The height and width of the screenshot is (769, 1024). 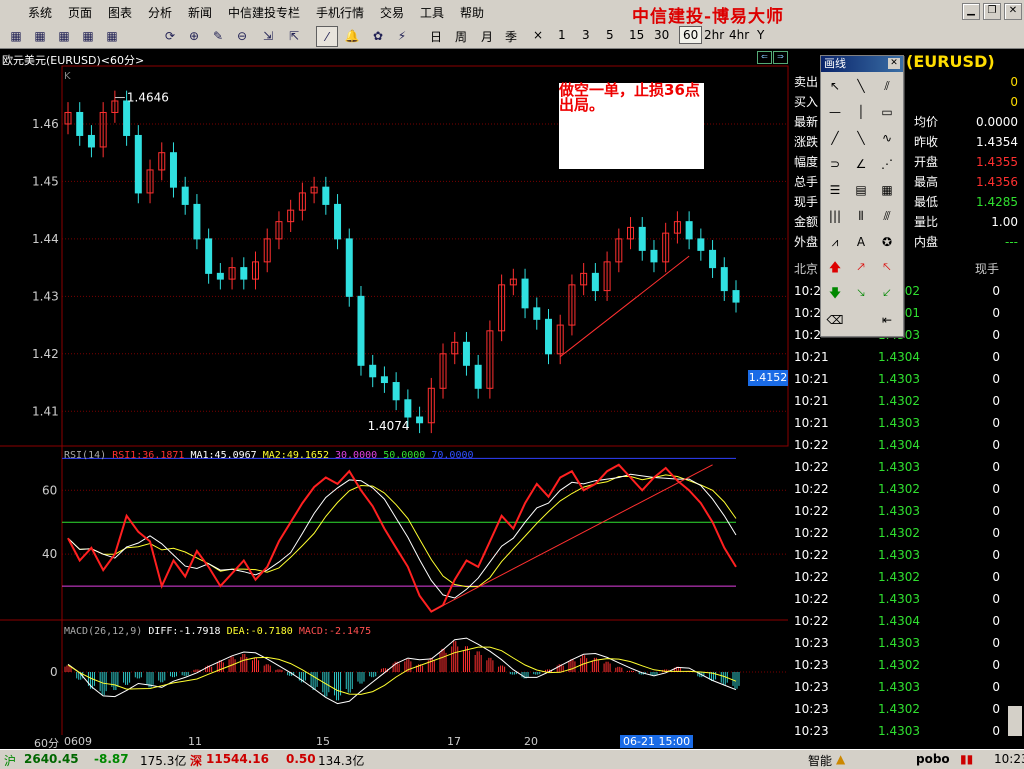 I want to click on period-button: 5, so click(x=610, y=35).